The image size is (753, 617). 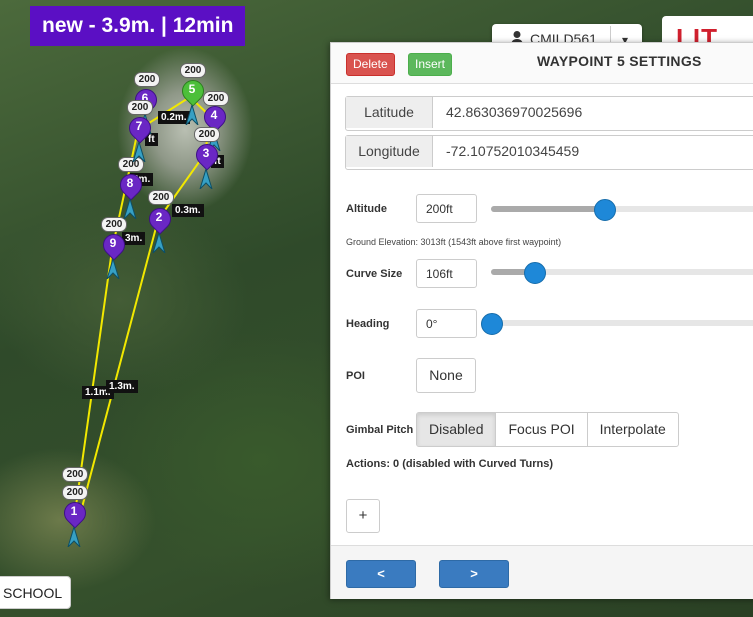 I want to click on longitude-input: -72.10752010345459, so click(x=512, y=151).